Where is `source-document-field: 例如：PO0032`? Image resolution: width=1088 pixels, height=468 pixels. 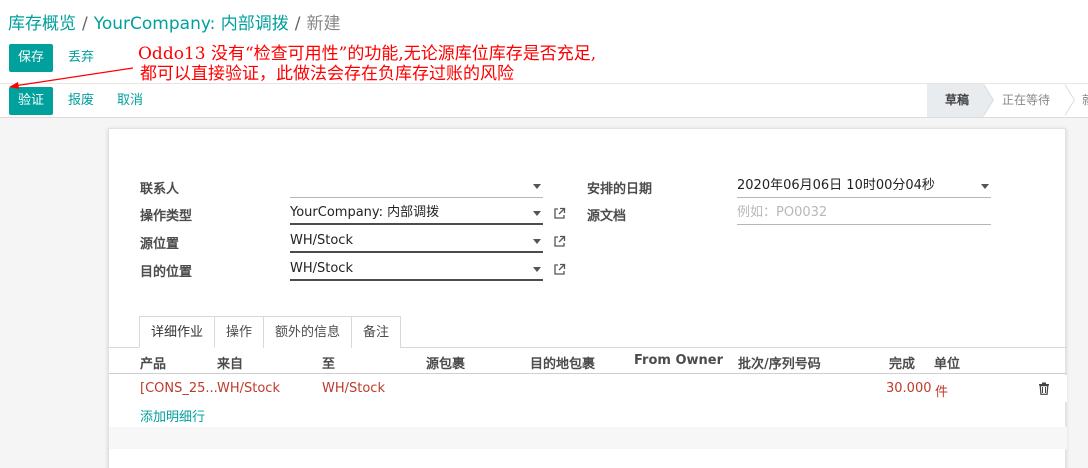
source-document-field: 例如：PO0032 is located at coordinates (864, 214).